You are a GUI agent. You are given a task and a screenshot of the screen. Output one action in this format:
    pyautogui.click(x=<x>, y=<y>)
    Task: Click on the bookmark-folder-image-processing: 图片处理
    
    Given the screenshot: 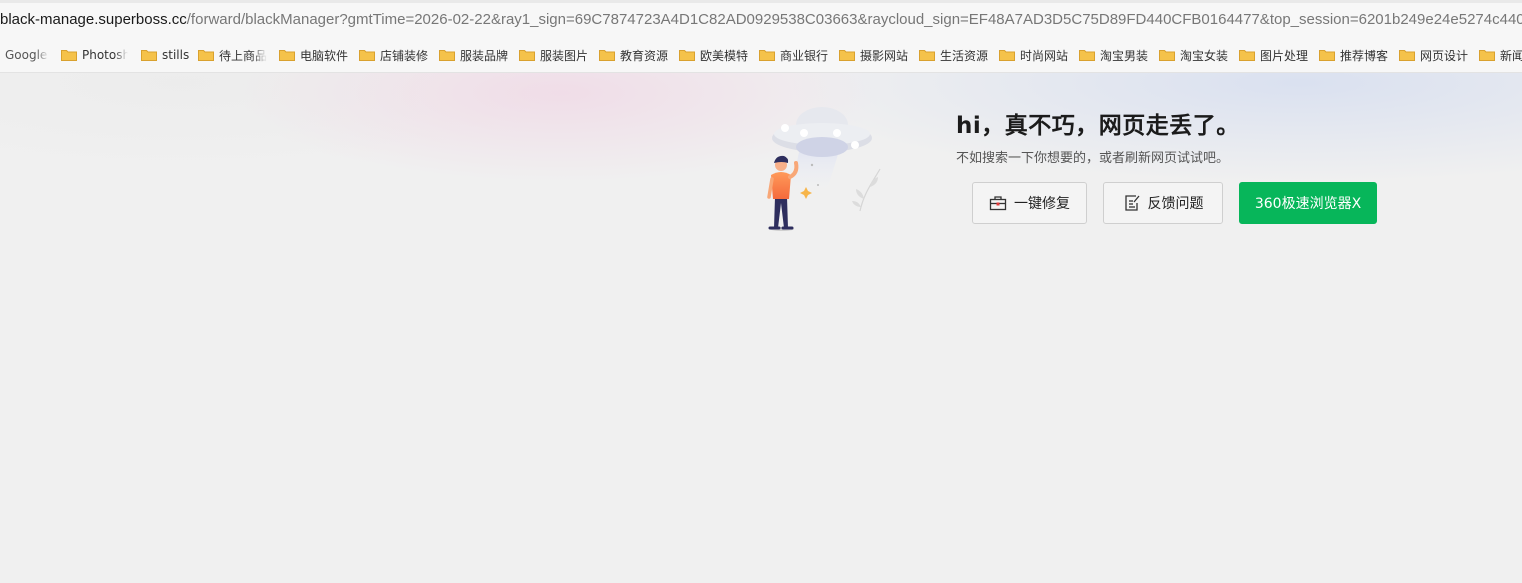 What is the action you would take?
    pyautogui.click(x=1273, y=55)
    